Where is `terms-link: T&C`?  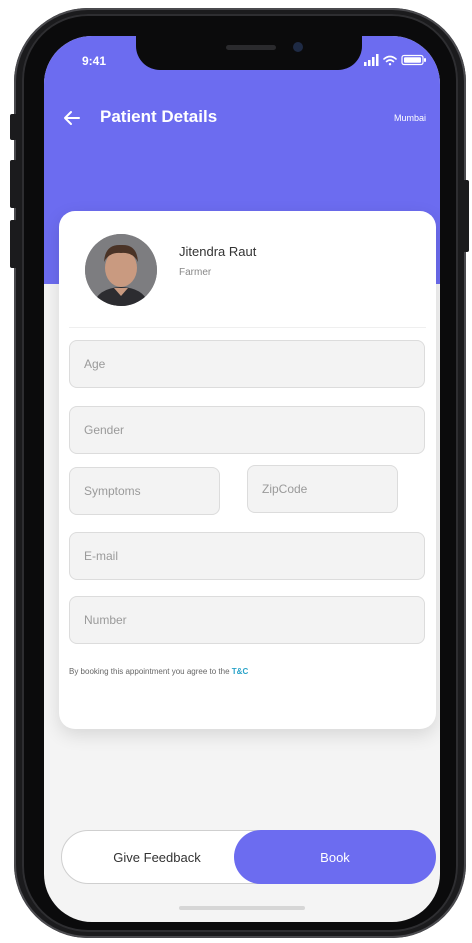 terms-link: T&C is located at coordinates (240, 671).